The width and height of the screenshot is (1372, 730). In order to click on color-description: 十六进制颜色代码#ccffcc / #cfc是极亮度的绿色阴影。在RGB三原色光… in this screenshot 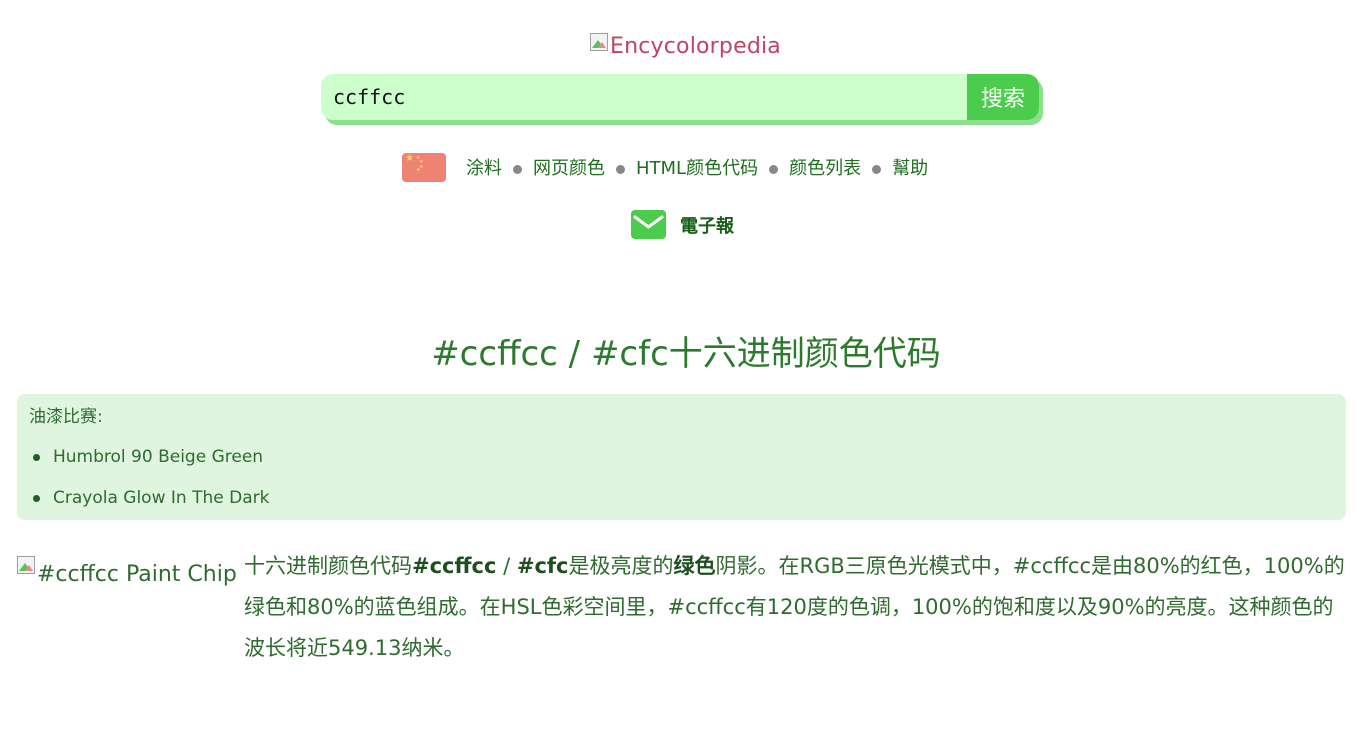, I will do `click(796, 607)`.